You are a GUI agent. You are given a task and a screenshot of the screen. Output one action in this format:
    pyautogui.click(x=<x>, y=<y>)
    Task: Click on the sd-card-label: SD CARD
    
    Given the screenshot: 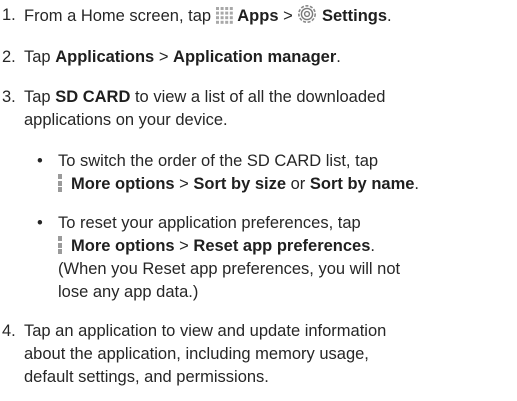 What is the action you would take?
    pyautogui.click(x=93, y=97)
    